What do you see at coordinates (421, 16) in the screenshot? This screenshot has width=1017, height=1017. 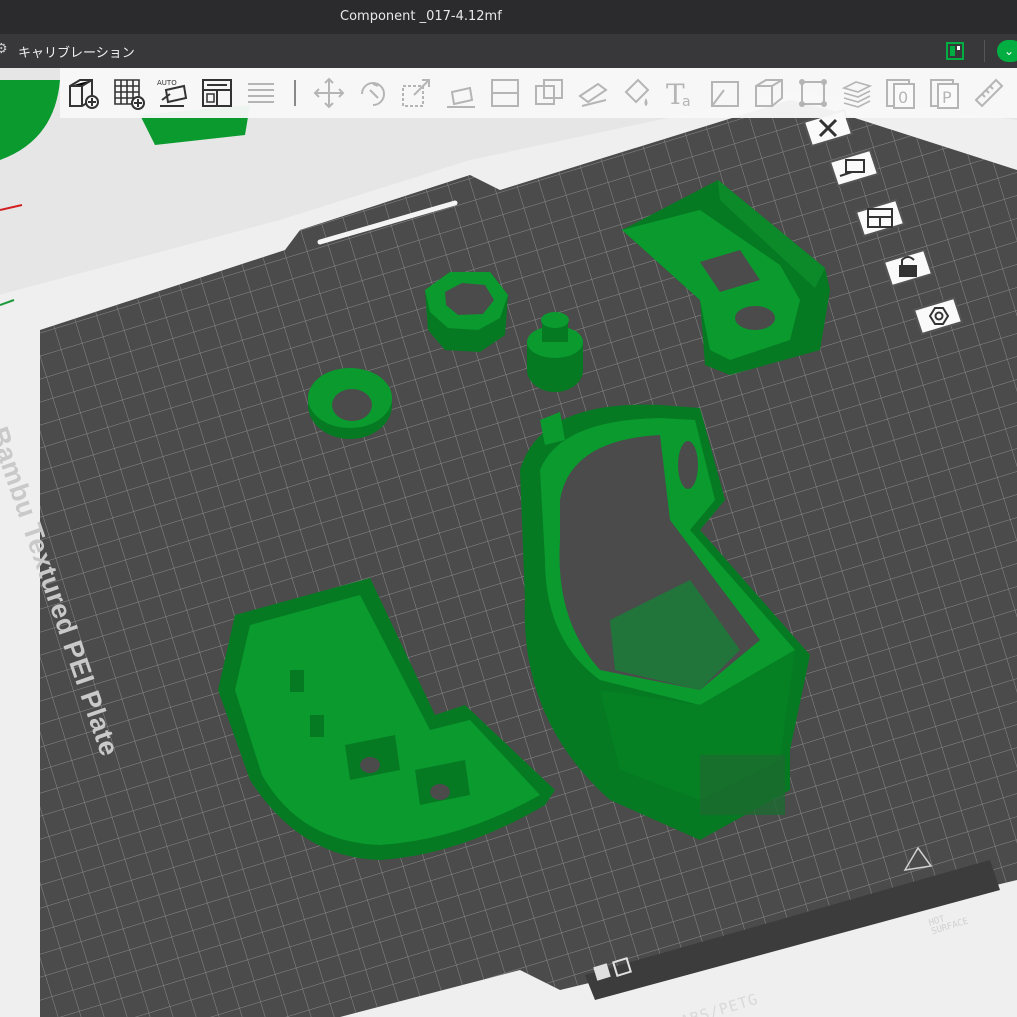 I see `window-title: Component _017-4.12mf` at bounding box center [421, 16].